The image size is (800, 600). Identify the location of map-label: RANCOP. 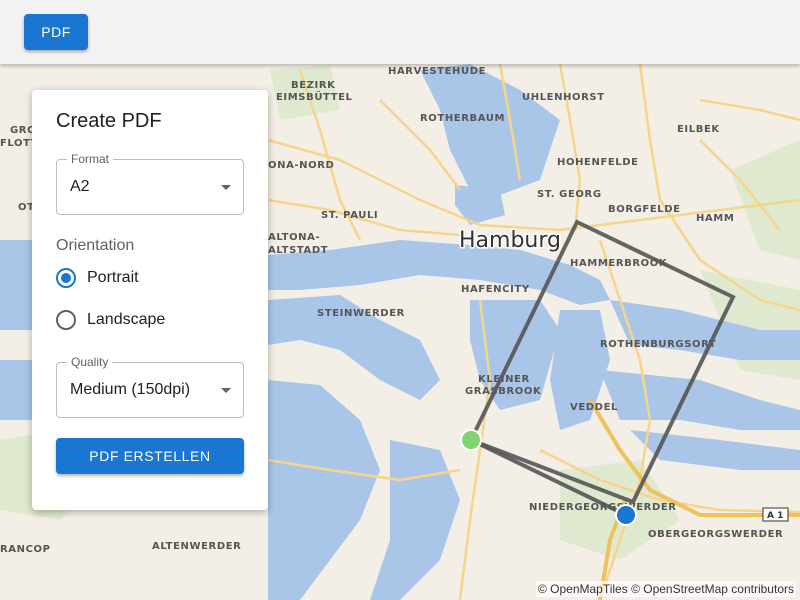
(25, 549).